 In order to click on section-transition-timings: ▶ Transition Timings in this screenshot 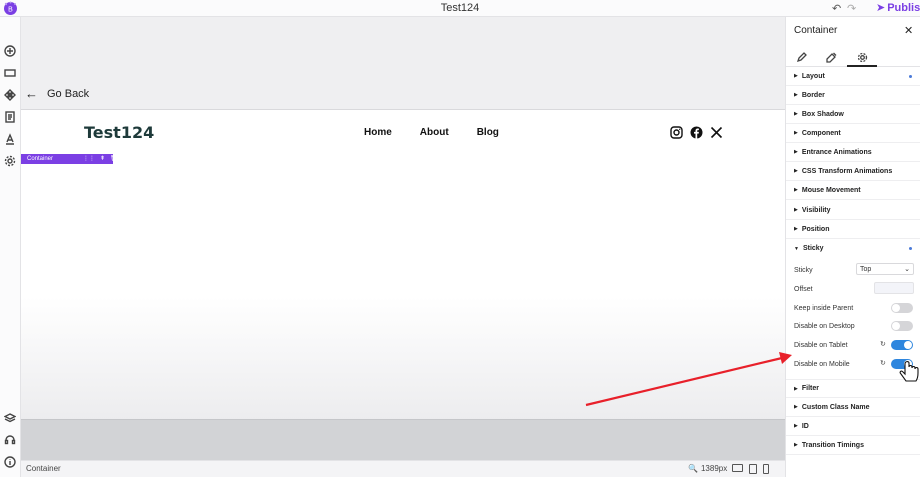, I will do `click(853, 445)`.